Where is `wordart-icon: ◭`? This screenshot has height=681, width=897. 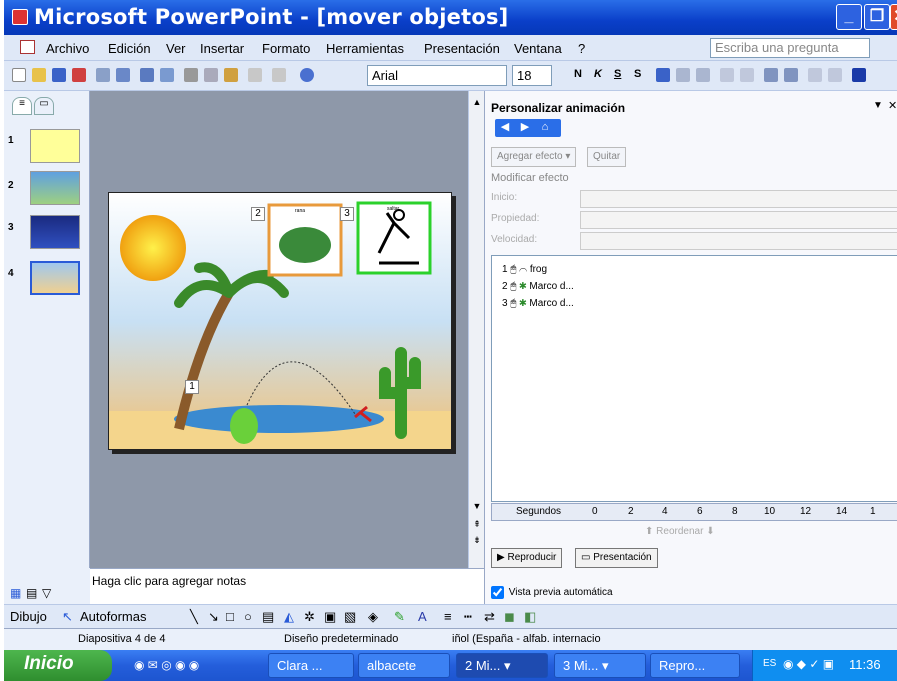 wordart-icon: ◭ is located at coordinates (289, 617).